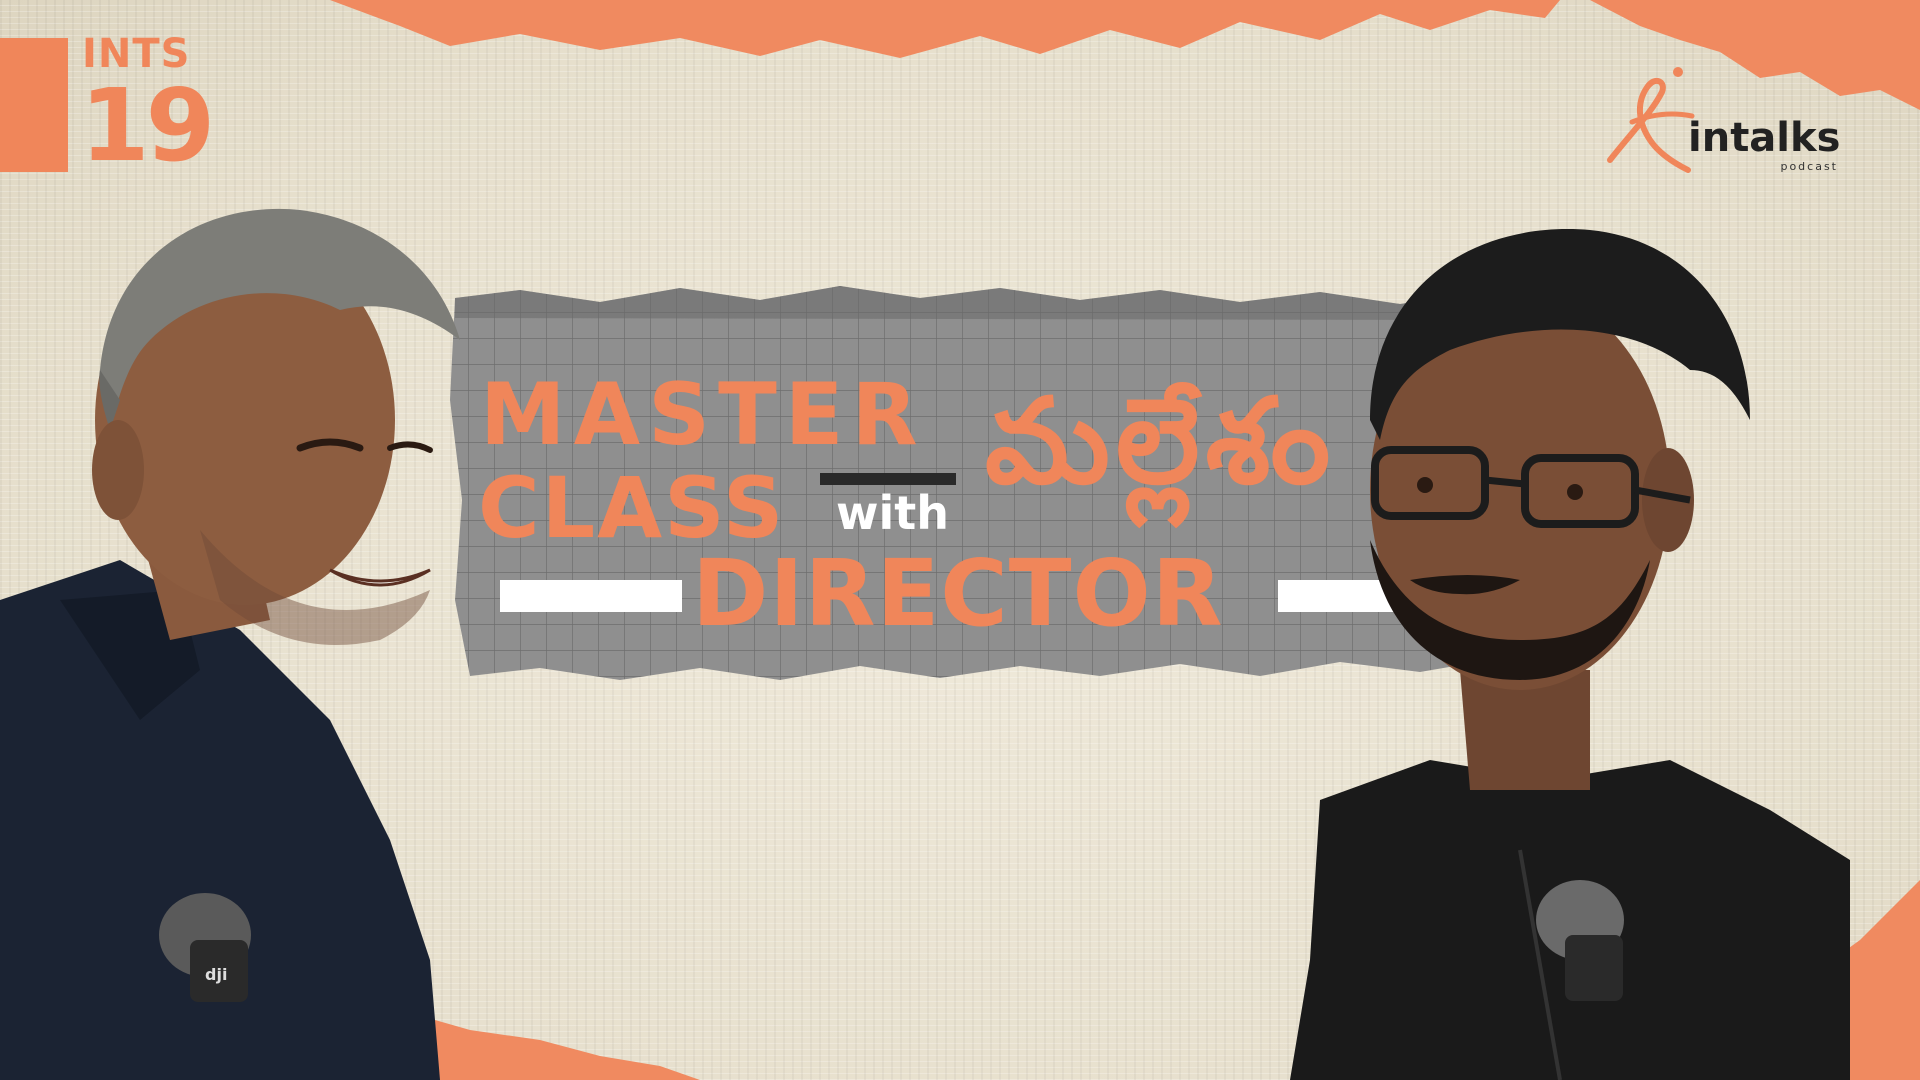 This screenshot has height=1080, width=1920. What do you see at coordinates (893, 513) in the screenshot?
I see `title-with: with` at bounding box center [893, 513].